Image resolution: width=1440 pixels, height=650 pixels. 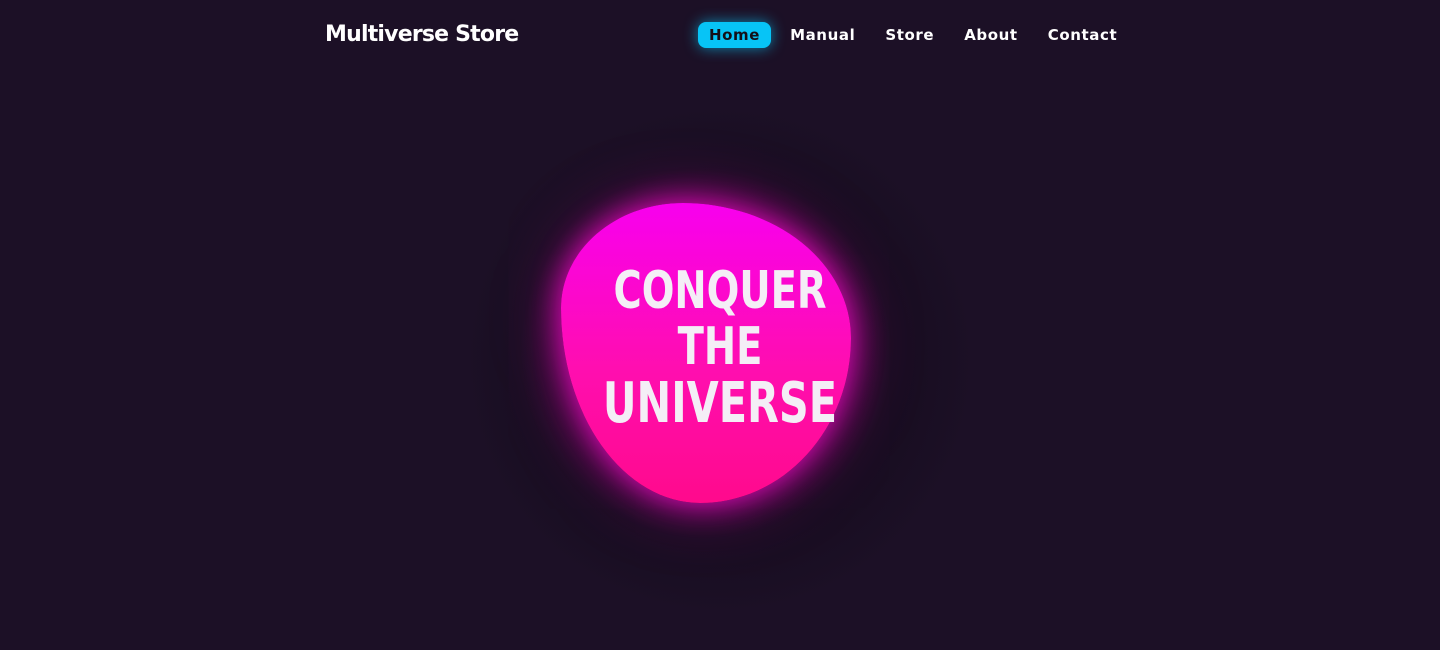 What do you see at coordinates (720, 403) in the screenshot?
I see `hero-line-universe: UNIVERSE` at bounding box center [720, 403].